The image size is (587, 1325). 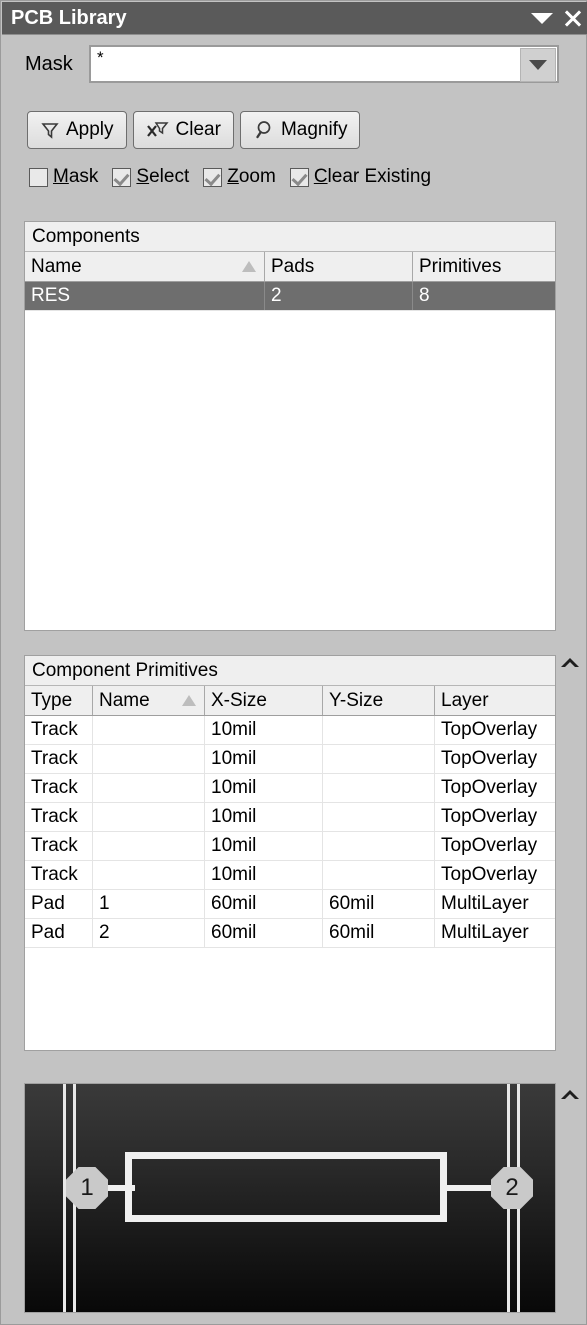 I want to click on component-primitives-caption: Component Primitives, so click(x=290, y=671).